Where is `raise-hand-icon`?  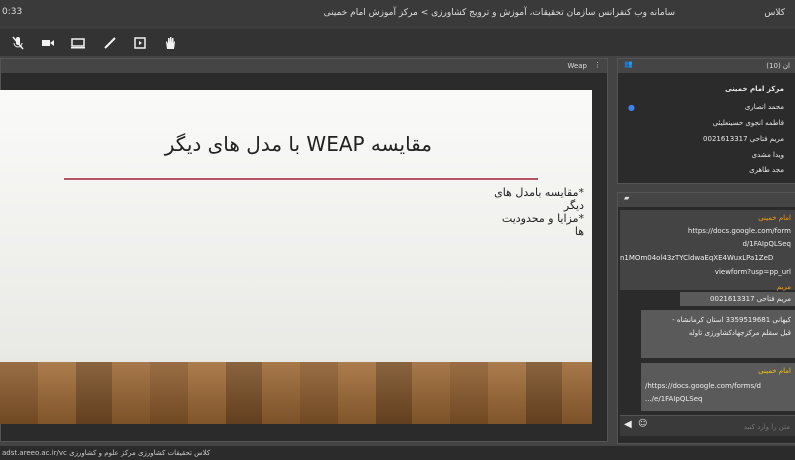
raise-hand-icon is located at coordinates (170, 43).